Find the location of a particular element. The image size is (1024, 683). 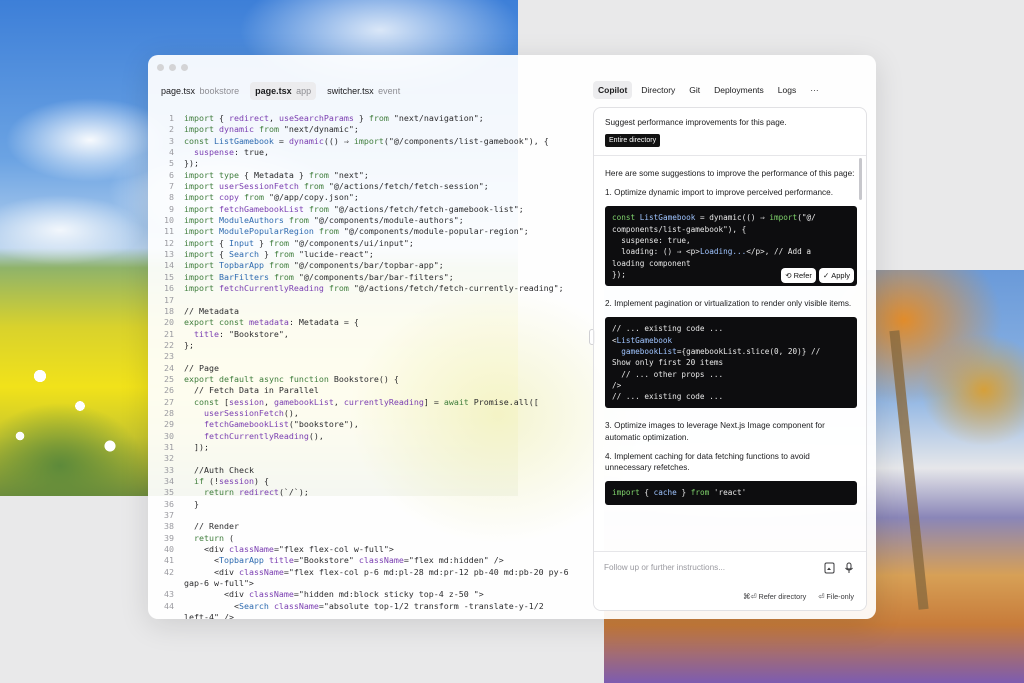

code-line: 35 return redirect(`/`); is located at coordinates (376, 492).